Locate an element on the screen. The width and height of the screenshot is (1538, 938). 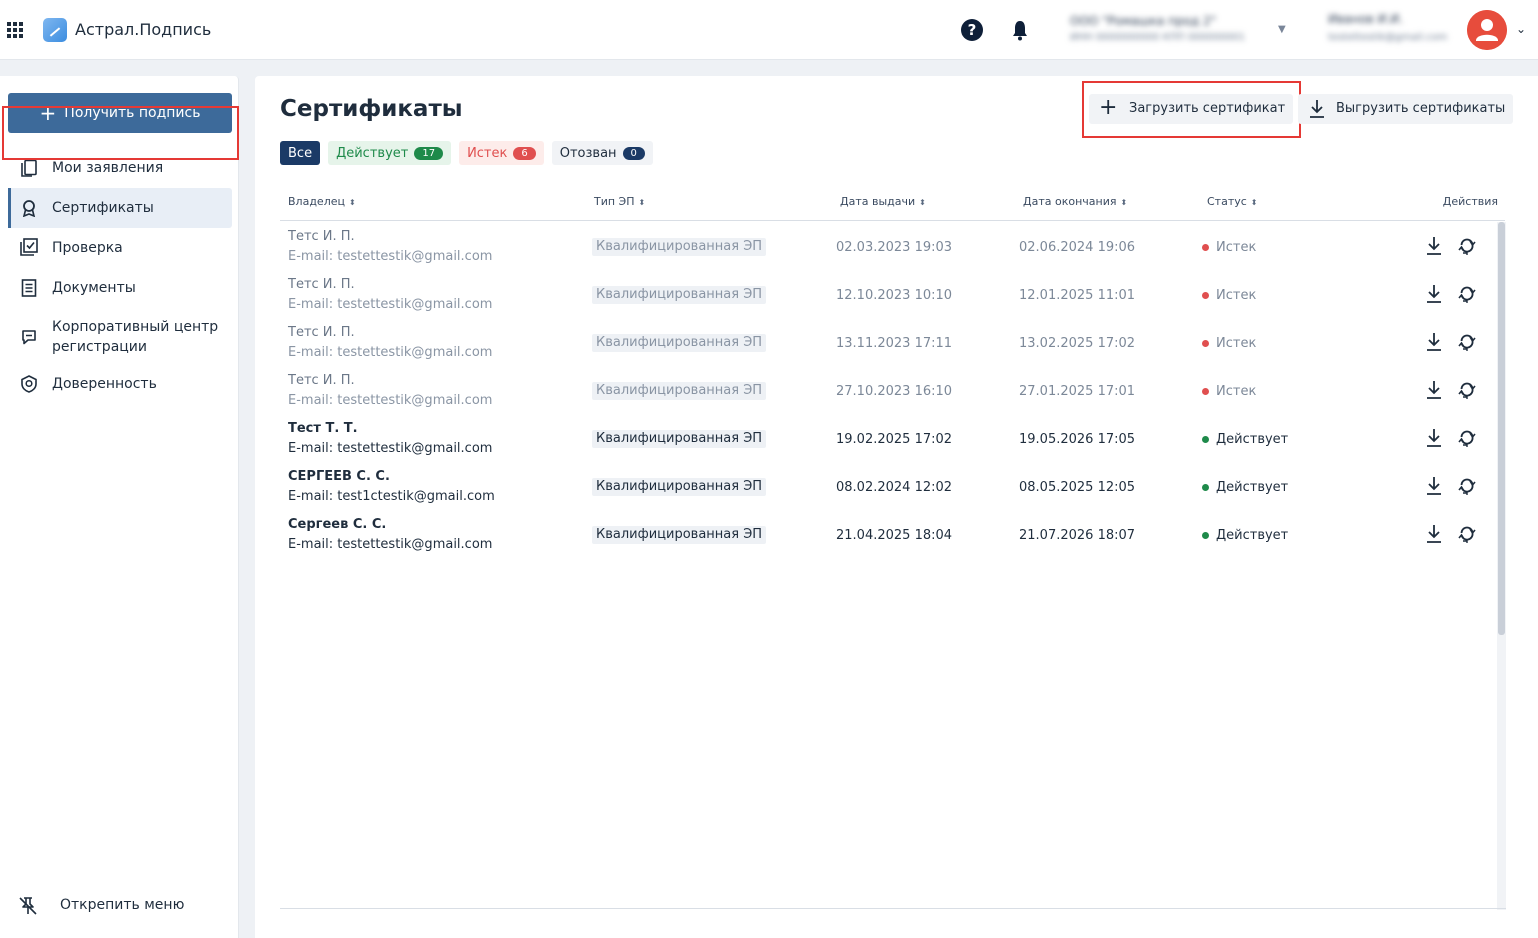
column-issued: Дата выдачи ⬍ is located at coordinates (883, 201).